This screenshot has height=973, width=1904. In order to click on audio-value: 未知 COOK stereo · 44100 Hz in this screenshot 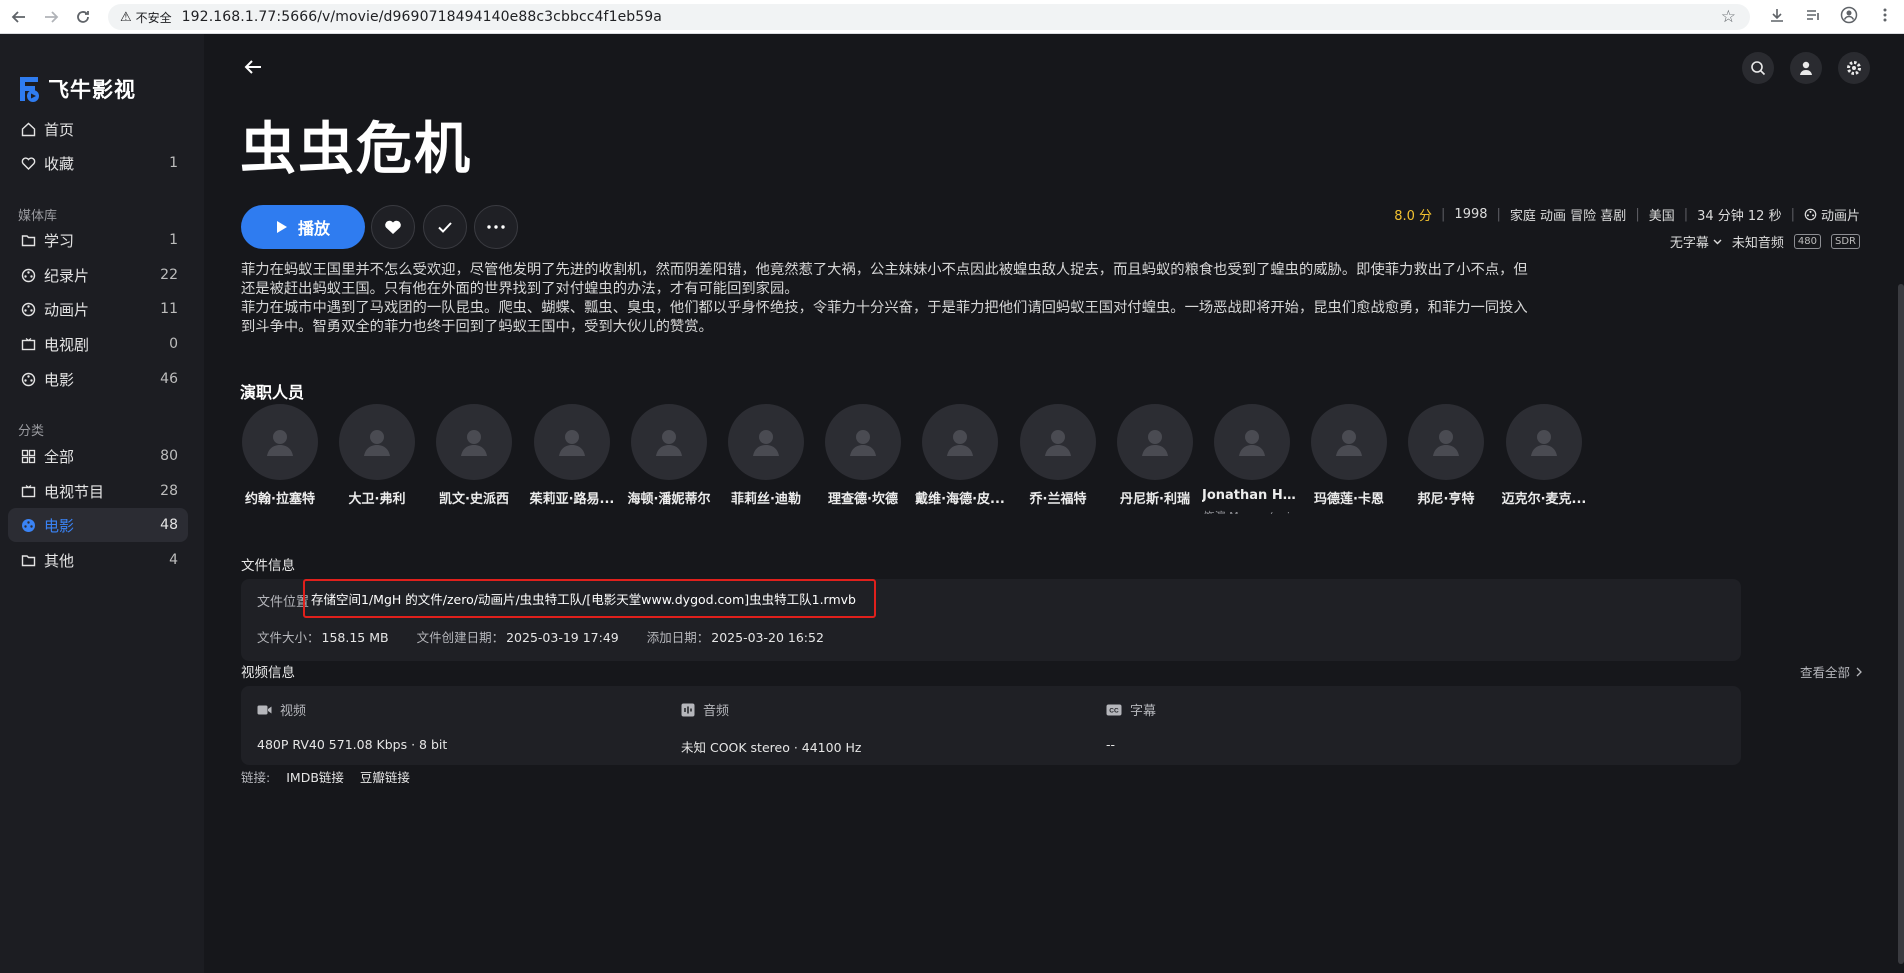, I will do `click(771, 747)`.